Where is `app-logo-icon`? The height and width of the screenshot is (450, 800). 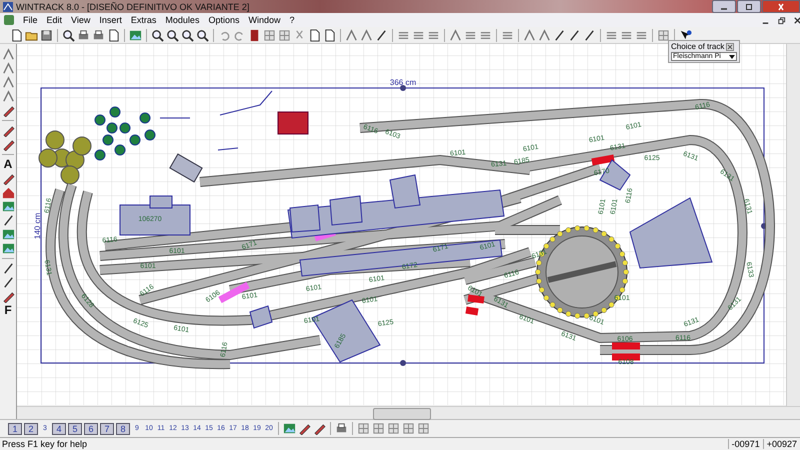
app-logo-icon is located at coordinates (8, 7).